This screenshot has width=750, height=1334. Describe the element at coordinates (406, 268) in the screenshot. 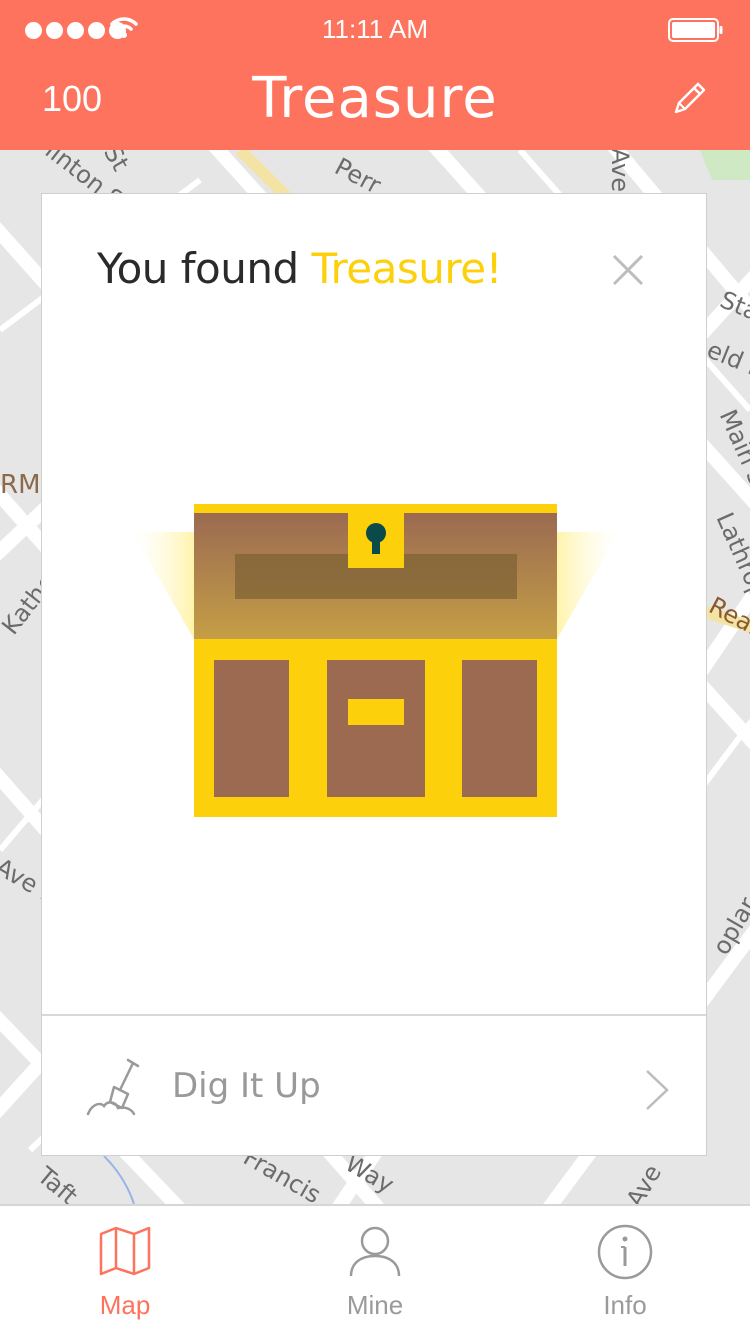

I see `dialog-title-accent: Treasure!` at that location.